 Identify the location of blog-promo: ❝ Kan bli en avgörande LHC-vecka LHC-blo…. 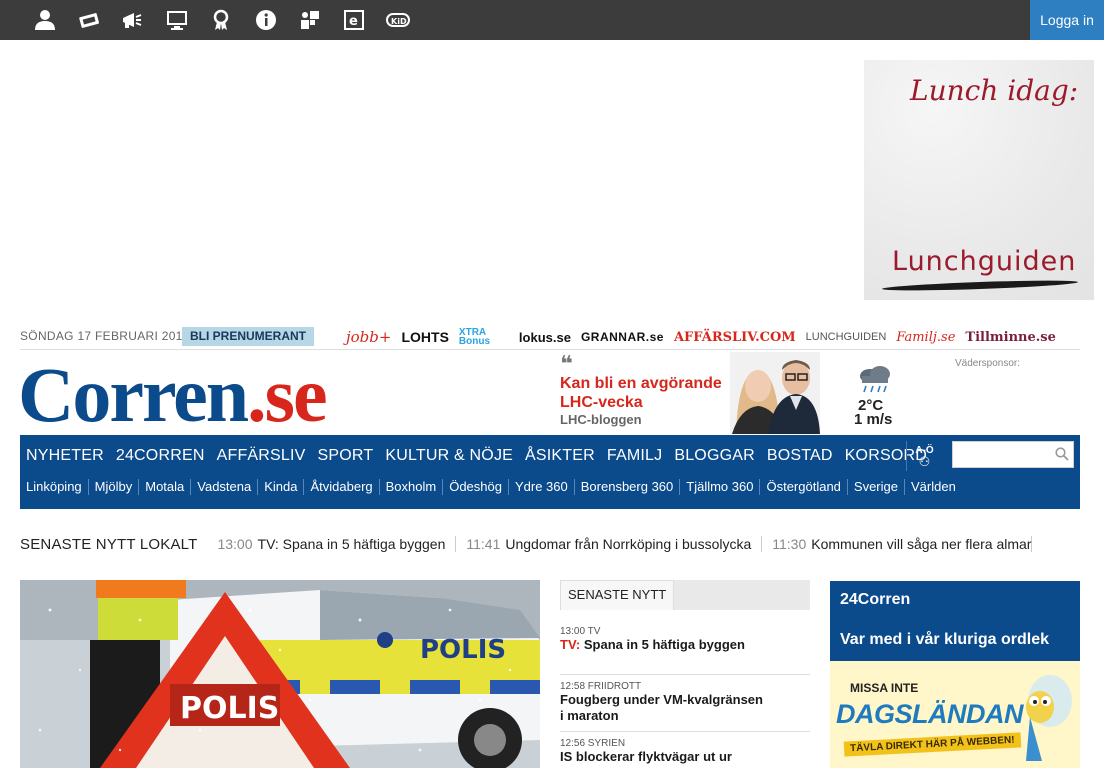
(690, 393).